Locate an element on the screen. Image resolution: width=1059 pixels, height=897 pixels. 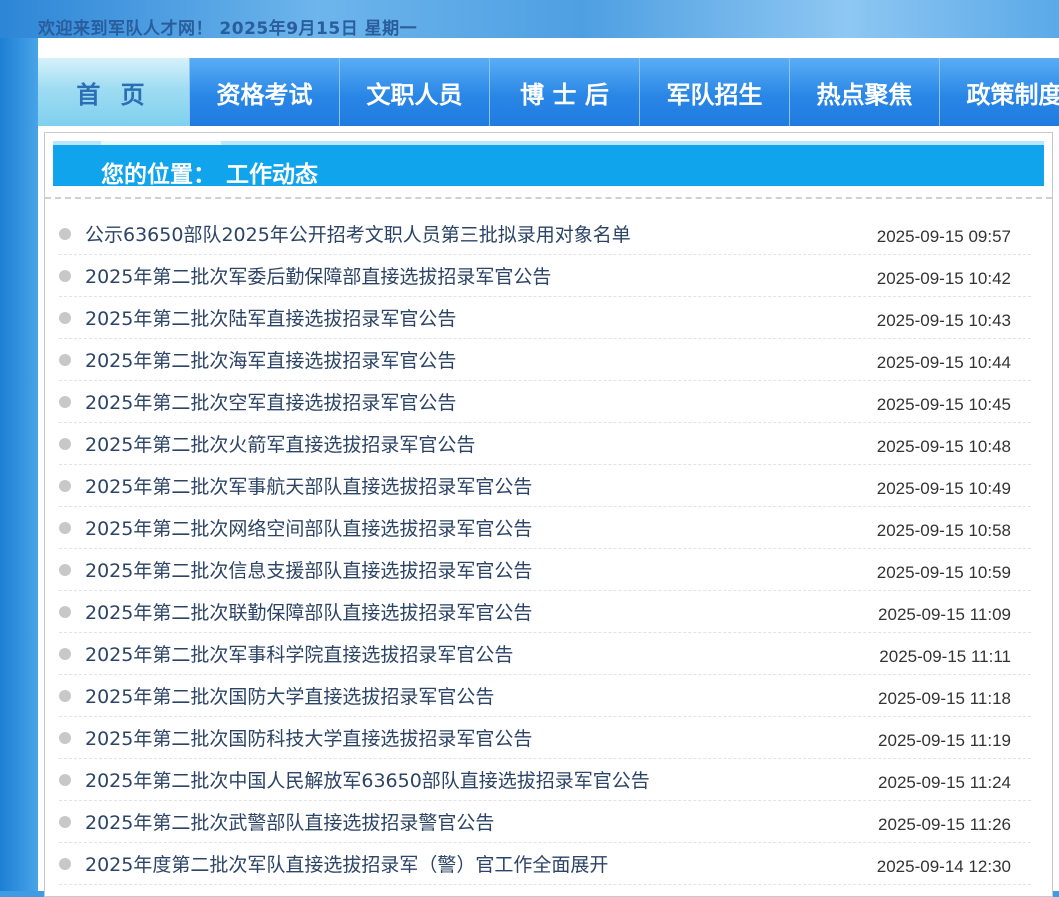
top-banner: 欢迎来到军队人才网！ 2025年9月15日 星期一 is located at coordinates (529, 19).